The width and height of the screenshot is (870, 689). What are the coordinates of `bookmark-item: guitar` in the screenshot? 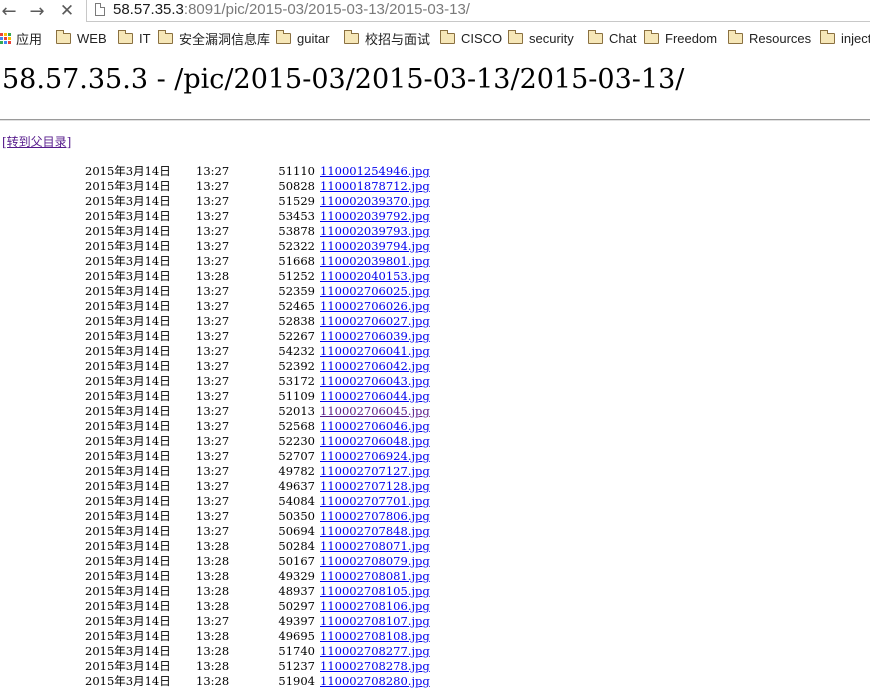 It's located at (303, 38).